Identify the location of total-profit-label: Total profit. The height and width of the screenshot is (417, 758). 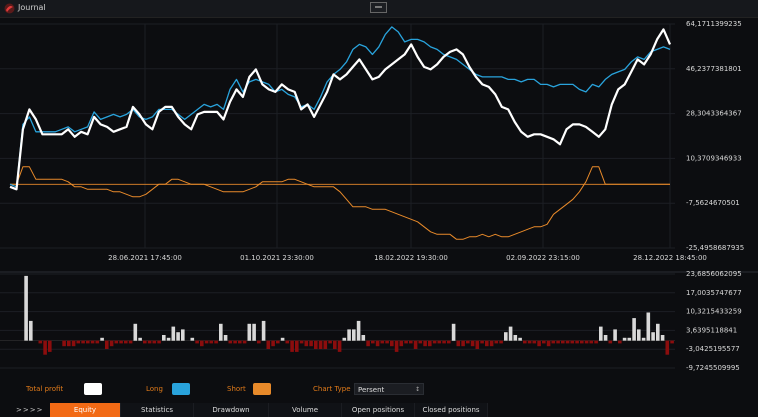
(45, 389).